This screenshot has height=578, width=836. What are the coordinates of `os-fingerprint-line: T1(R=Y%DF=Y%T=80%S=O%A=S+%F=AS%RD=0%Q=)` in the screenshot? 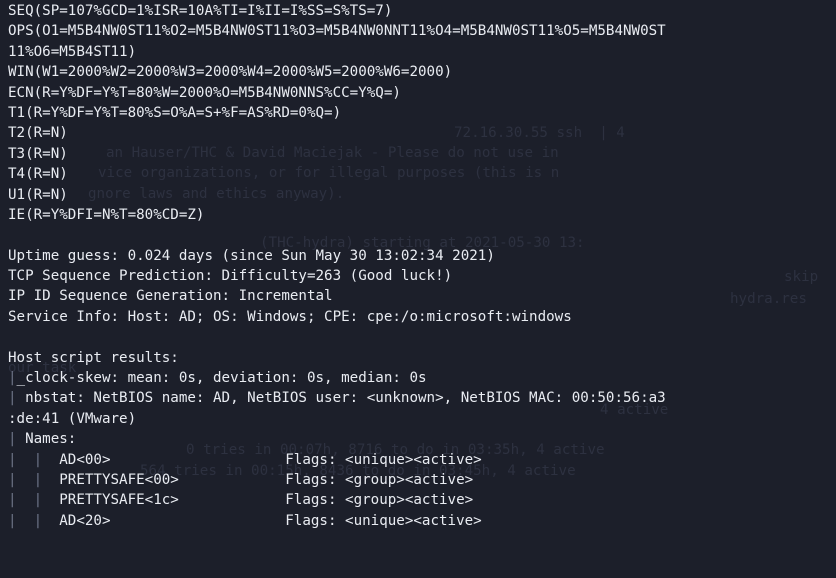 It's located at (175, 112).